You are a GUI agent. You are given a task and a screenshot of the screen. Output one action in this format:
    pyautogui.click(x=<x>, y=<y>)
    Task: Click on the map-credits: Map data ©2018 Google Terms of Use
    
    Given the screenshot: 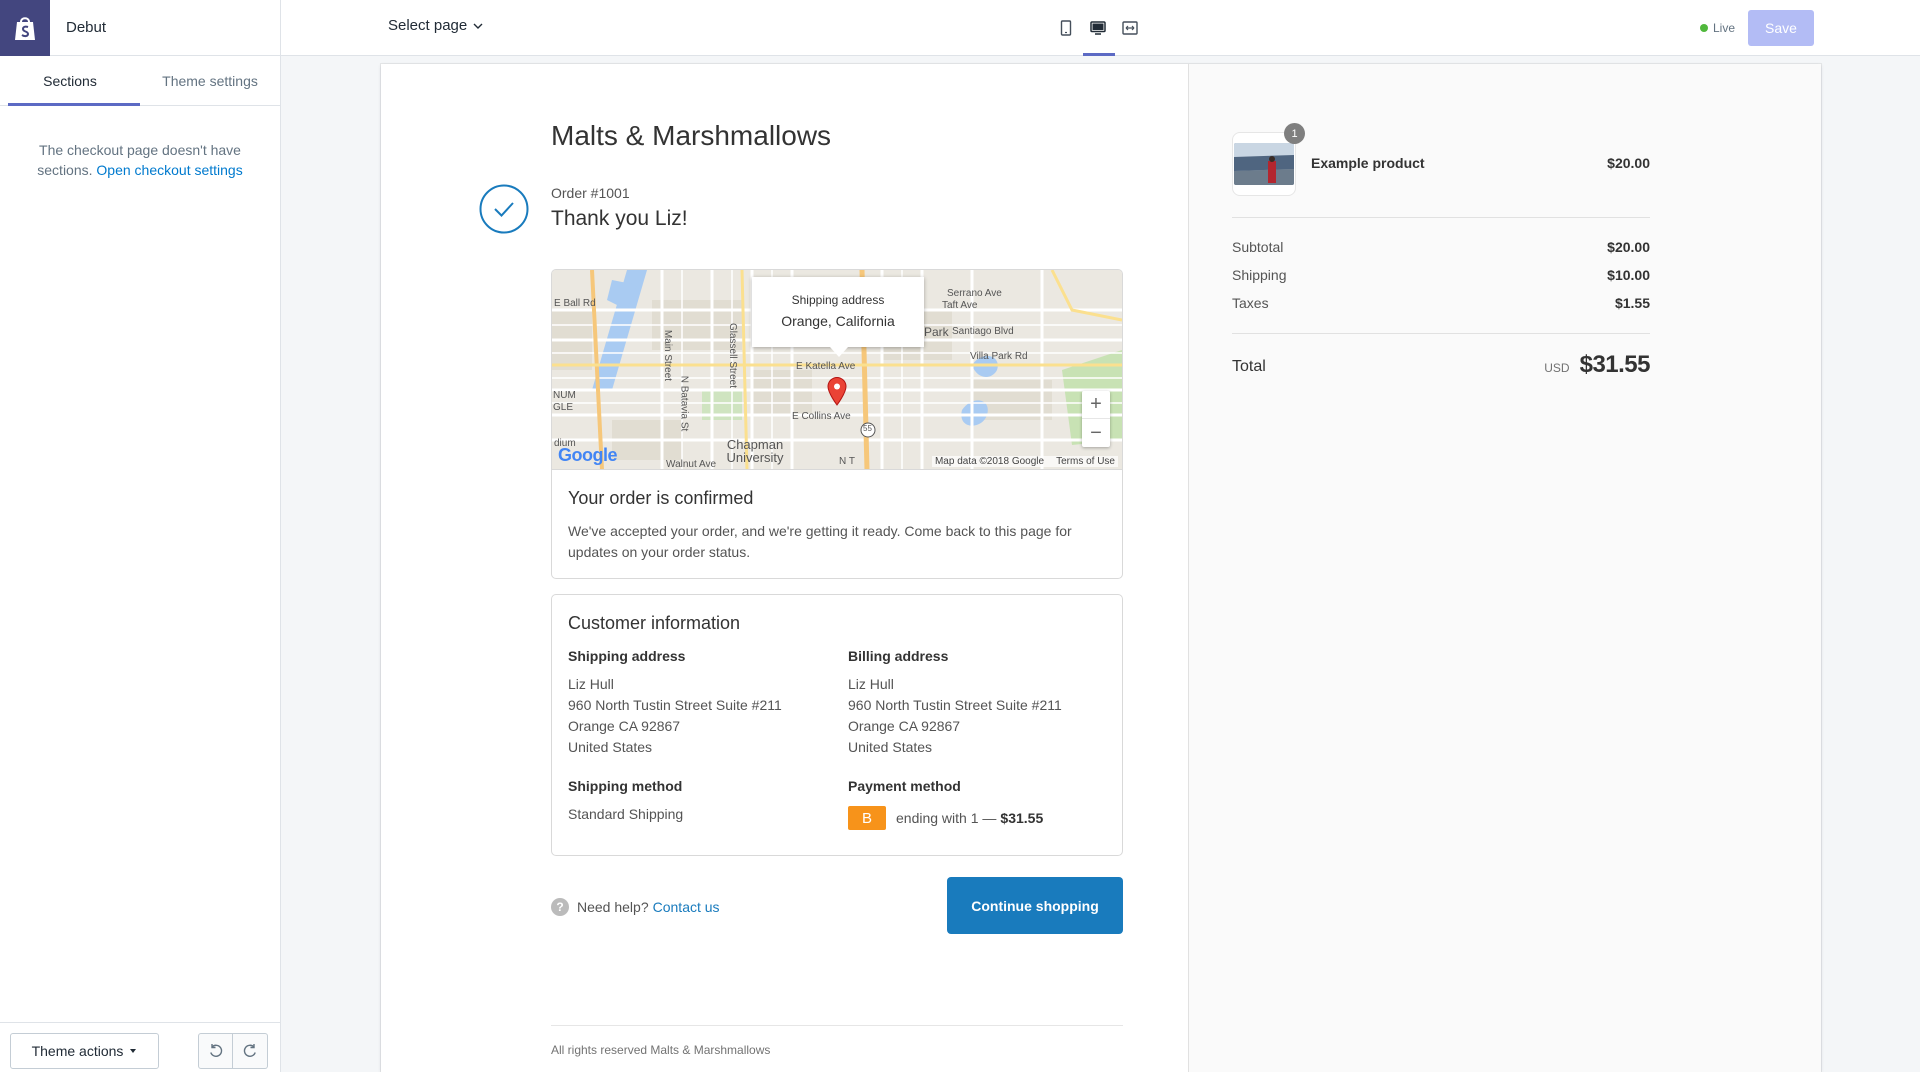 What is the action you would take?
    pyautogui.click(x=1024, y=461)
    